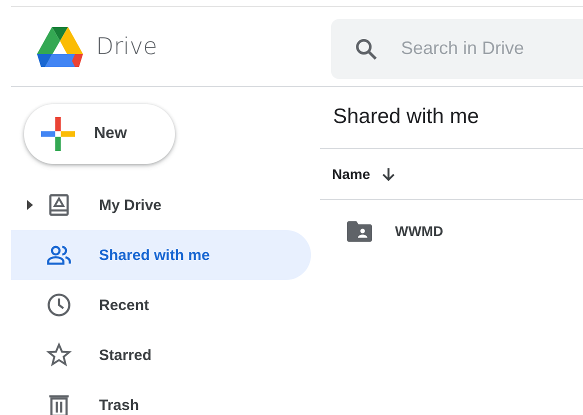  Describe the element at coordinates (161, 397) in the screenshot. I see `sidebar-item: Trash` at that location.